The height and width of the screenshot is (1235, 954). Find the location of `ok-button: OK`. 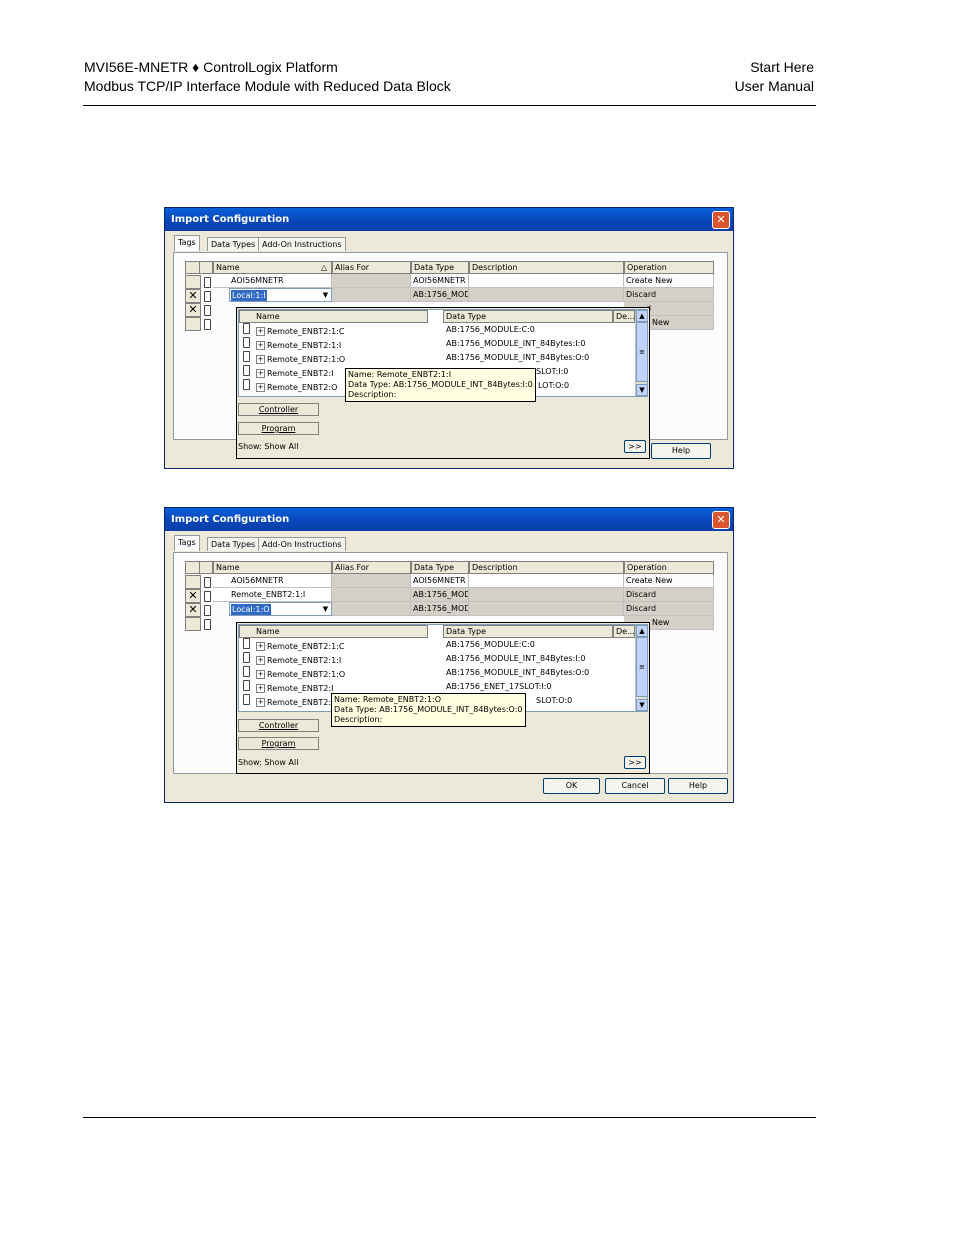

ok-button: OK is located at coordinates (571, 786).